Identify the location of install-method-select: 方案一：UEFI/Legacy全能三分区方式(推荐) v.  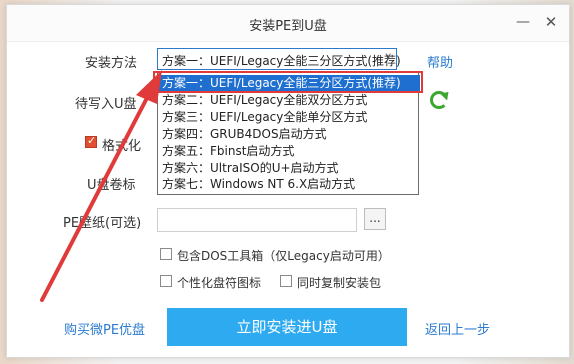
(279, 59).